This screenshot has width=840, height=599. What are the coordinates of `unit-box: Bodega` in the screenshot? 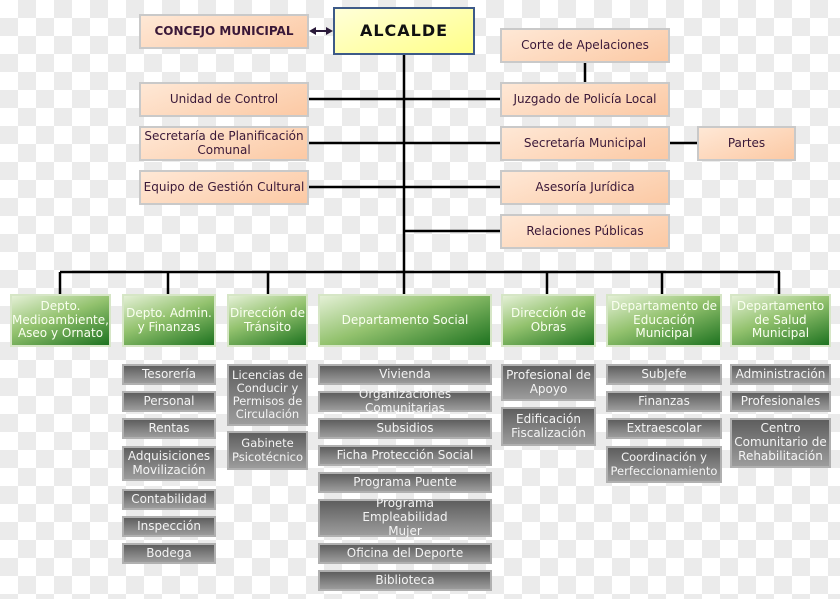 It's located at (169, 553).